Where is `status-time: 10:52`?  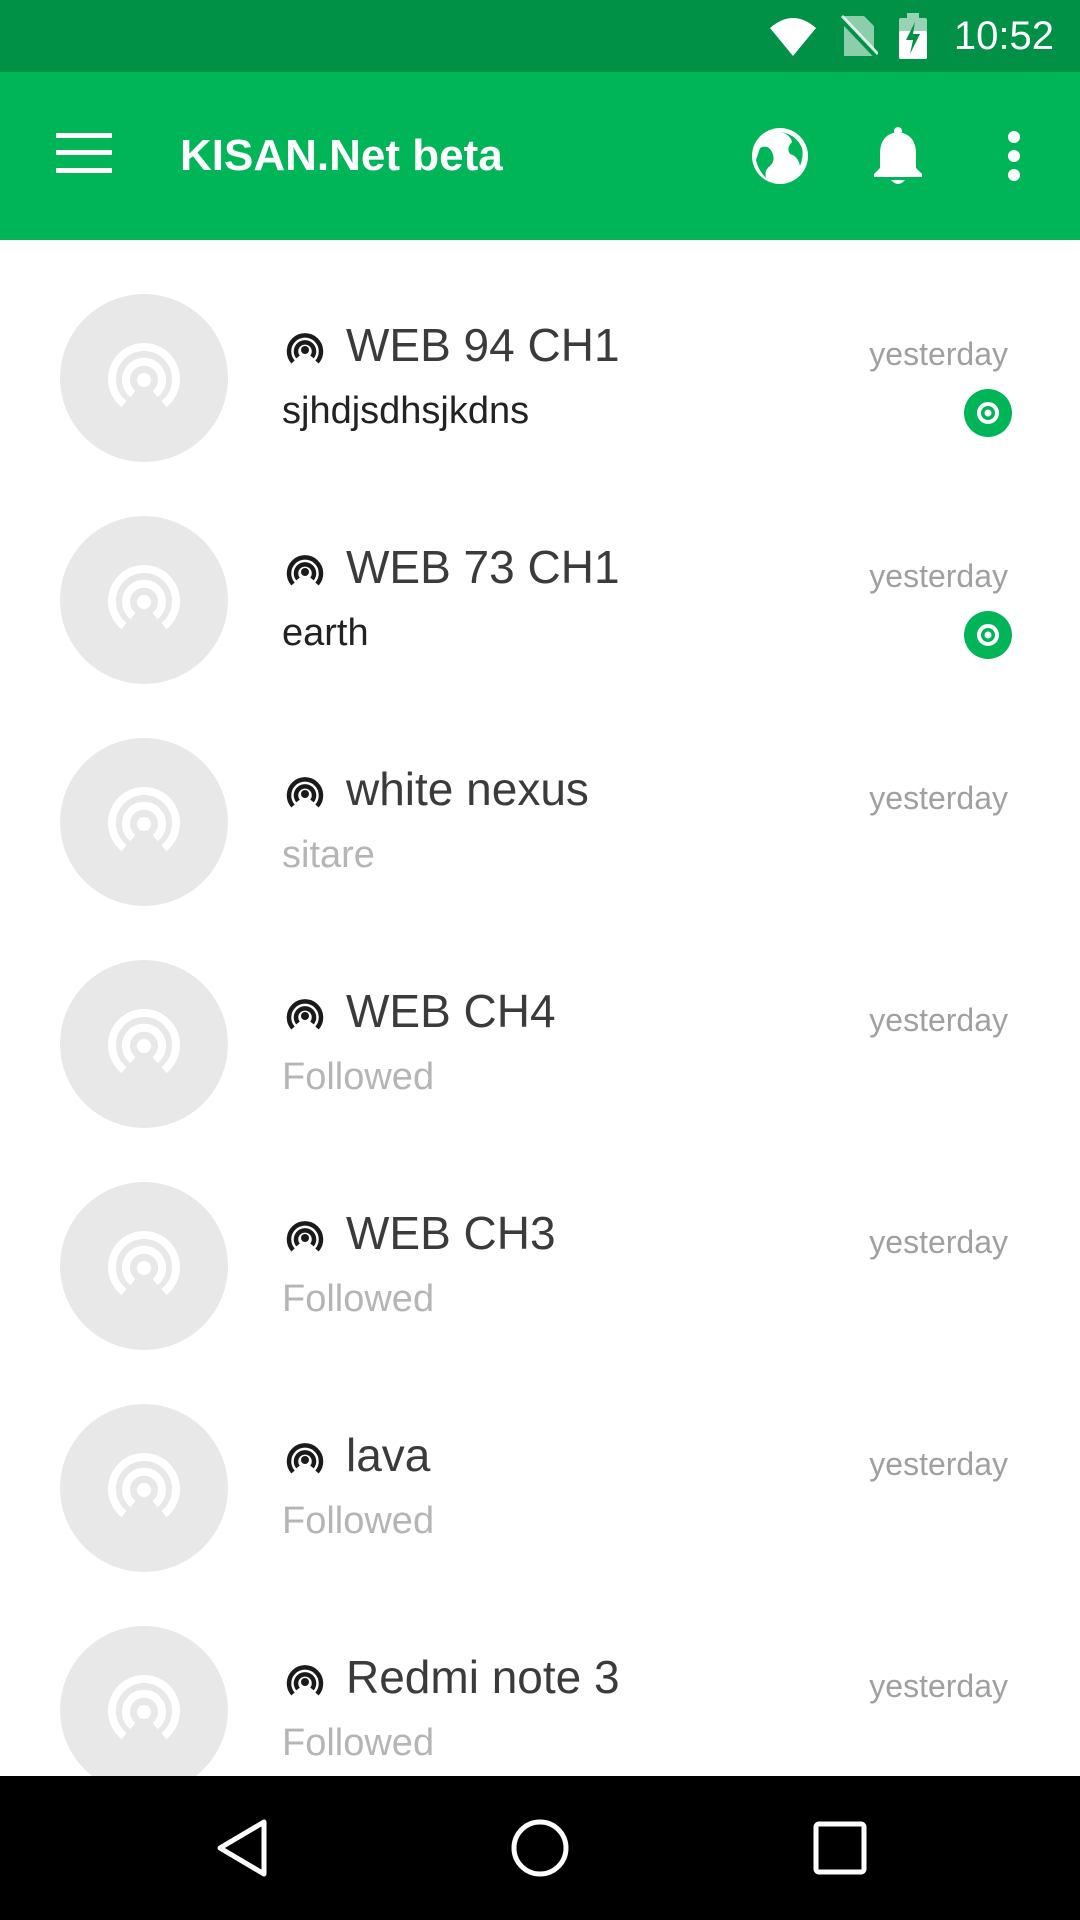 status-time: 10:52 is located at coordinates (1003, 35).